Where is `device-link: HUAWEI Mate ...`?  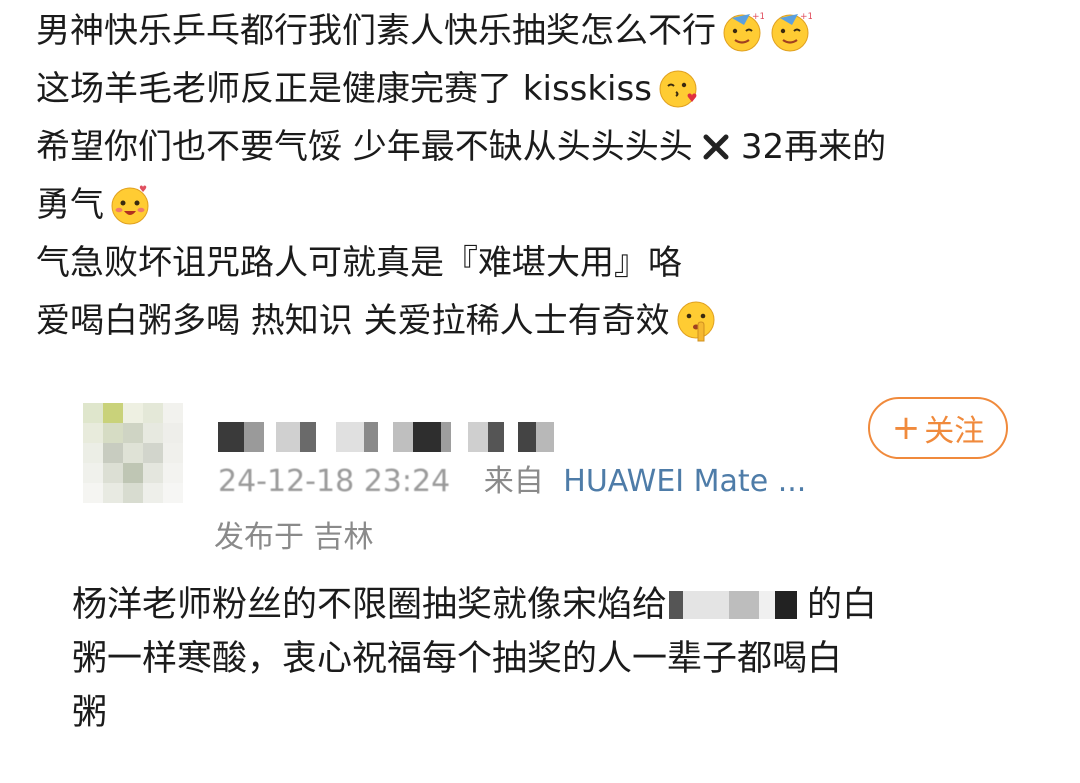
device-link: HUAWEI Mate ... is located at coordinates (684, 481).